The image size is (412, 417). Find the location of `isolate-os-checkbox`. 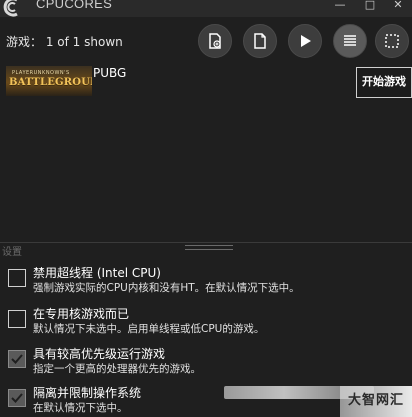

isolate-os-checkbox is located at coordinates (17, 398).